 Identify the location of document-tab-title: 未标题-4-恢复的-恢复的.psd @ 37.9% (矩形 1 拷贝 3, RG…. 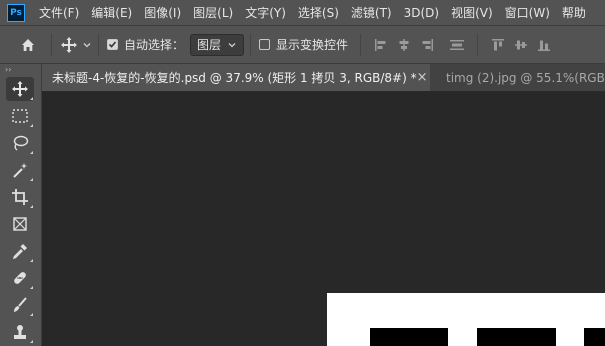
(234, 78).